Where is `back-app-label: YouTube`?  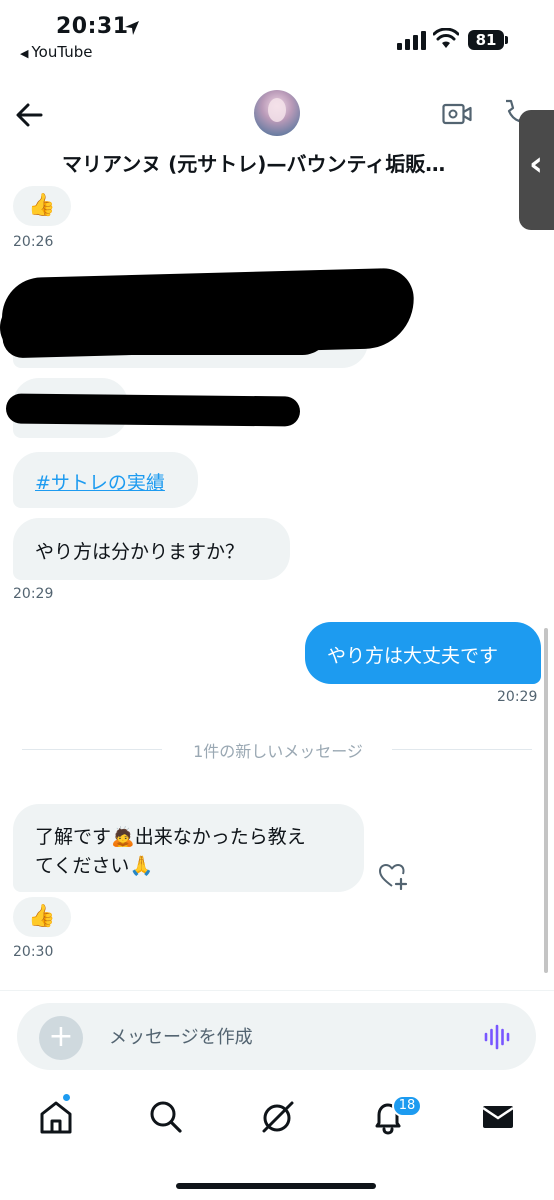 back-app-label: YouTube is located at coordinates (62, 52).